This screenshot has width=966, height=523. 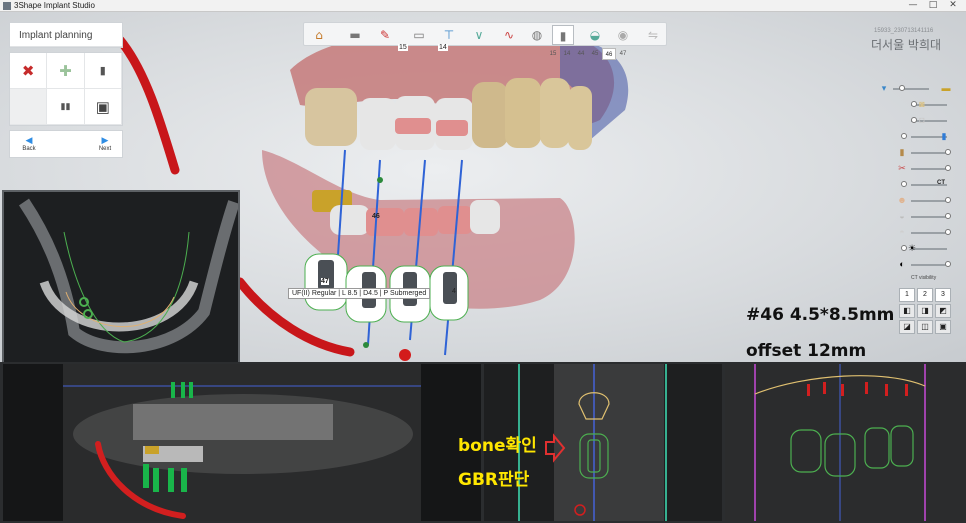 What do you see at coordinates (924, 232) in the screenshot?
I see `slider-jaw: ◓` at bounding box center [924, 232].